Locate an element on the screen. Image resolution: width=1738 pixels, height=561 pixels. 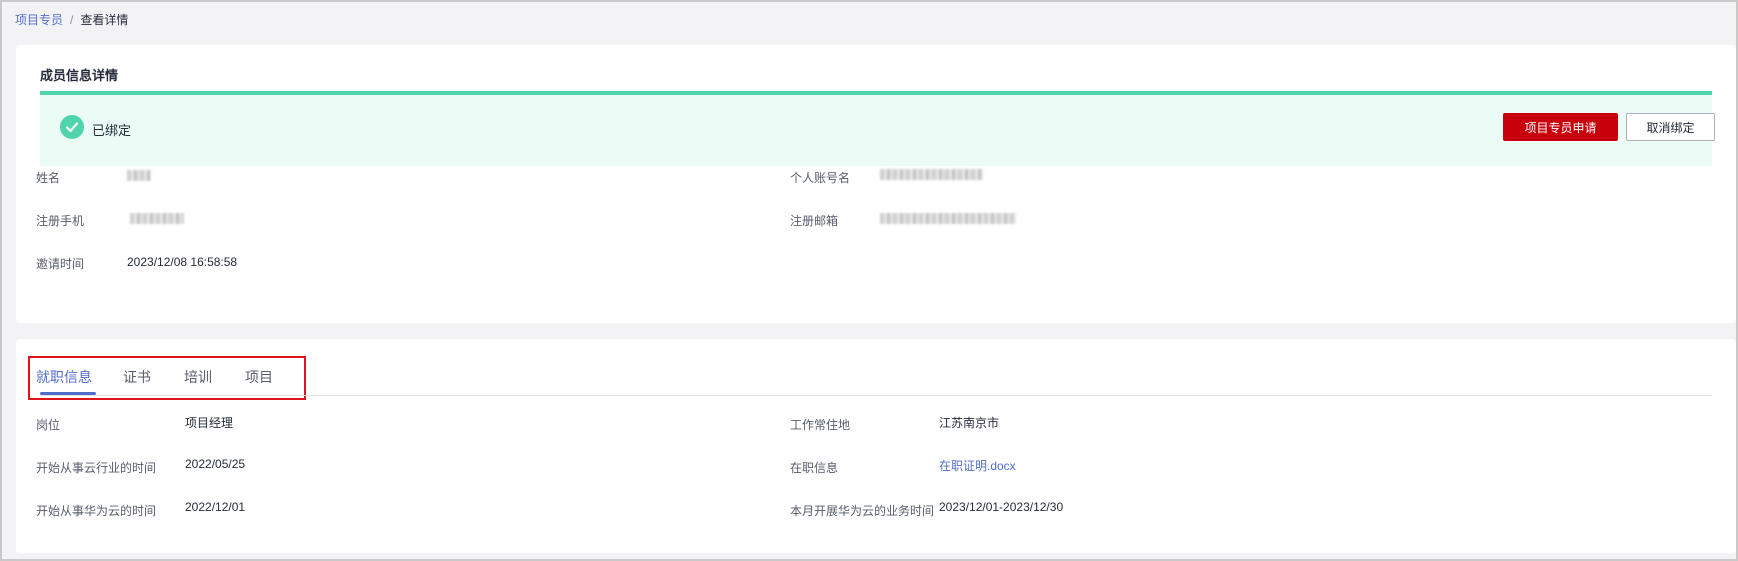
position-label: 岗位 is located at coordinates (48, 425).